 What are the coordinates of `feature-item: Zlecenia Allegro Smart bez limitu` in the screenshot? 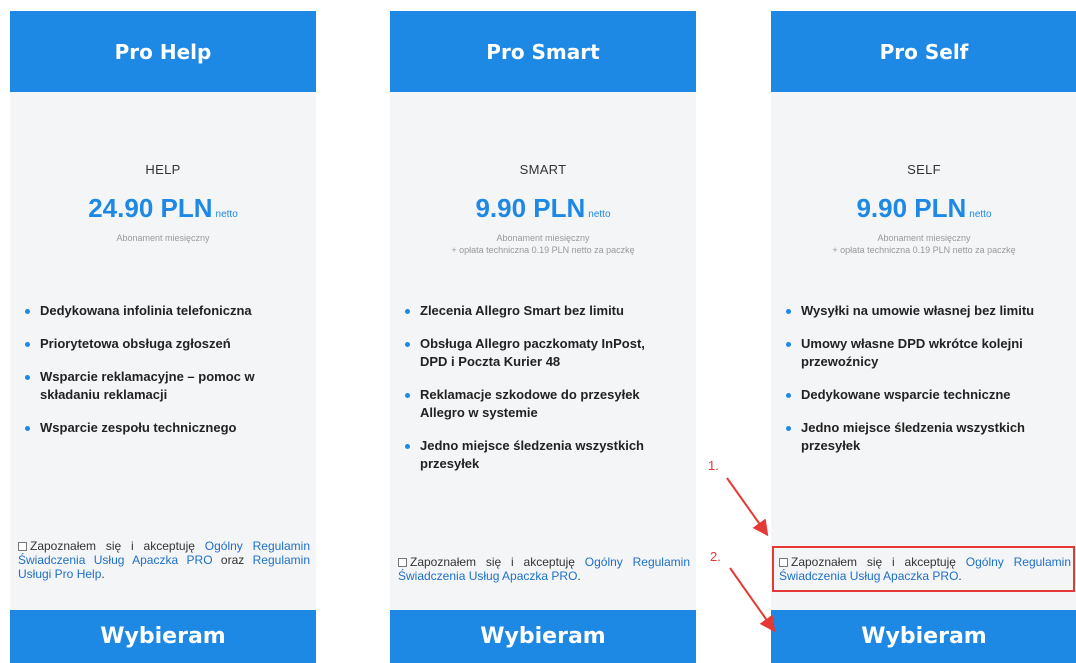 It's located at (538, 311).